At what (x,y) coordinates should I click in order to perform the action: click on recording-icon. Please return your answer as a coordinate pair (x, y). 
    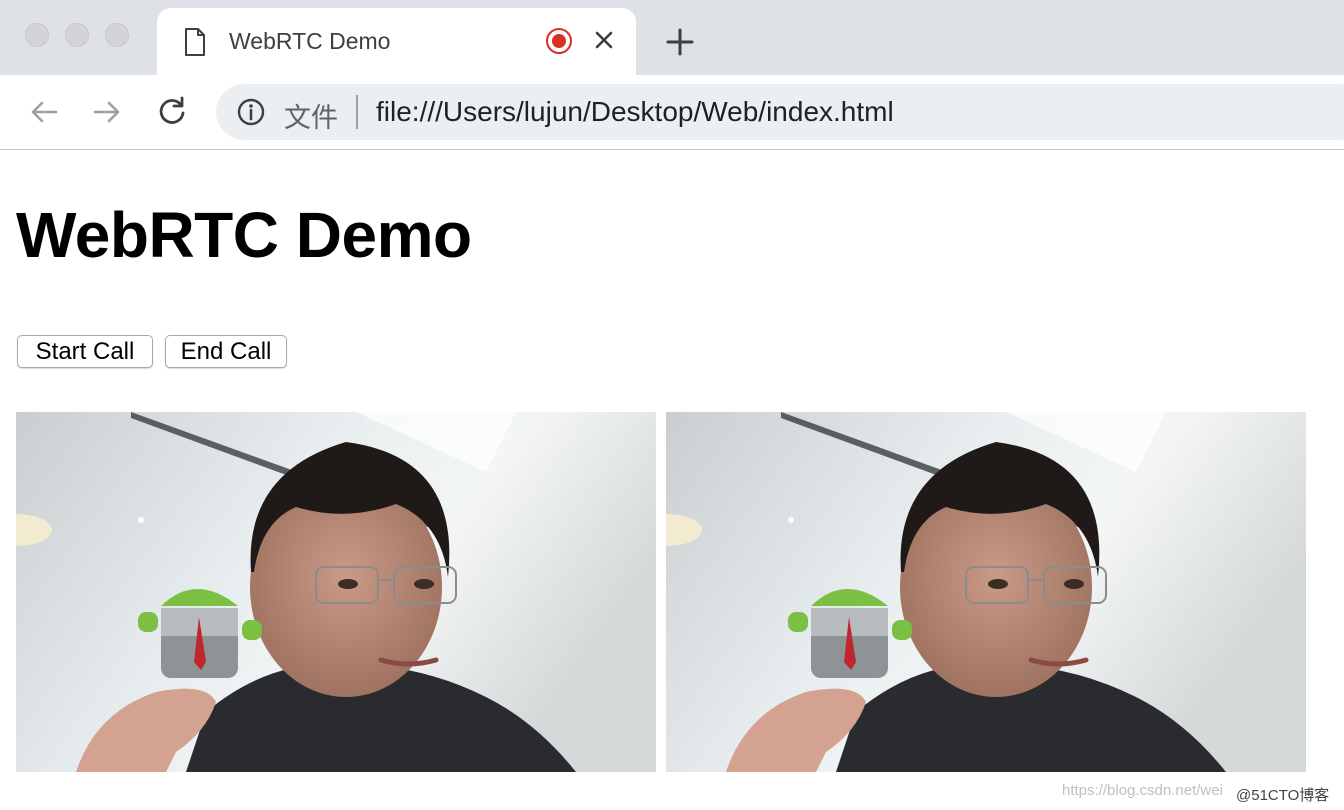
    Looking at the image, I should click on (559, 41).